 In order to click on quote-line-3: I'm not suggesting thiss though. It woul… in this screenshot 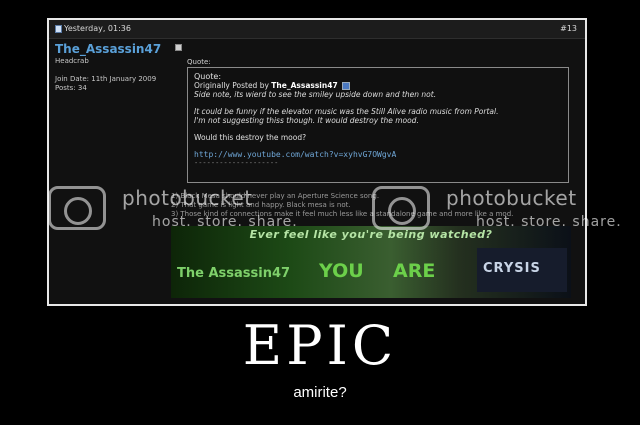, I will do `click(306, 120)`.